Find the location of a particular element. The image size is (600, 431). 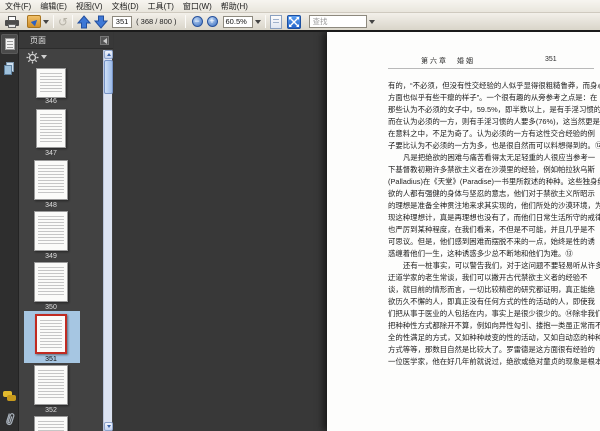

nav-layers-button is located at coordinates (9, 68).